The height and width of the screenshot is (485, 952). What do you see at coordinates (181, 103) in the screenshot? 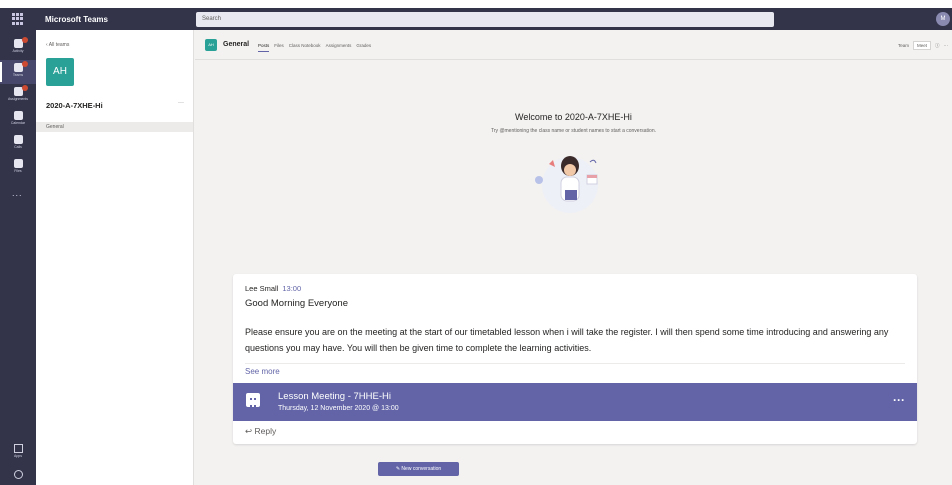
I see `team-more-button: ···` at bounding box center [181, 103].